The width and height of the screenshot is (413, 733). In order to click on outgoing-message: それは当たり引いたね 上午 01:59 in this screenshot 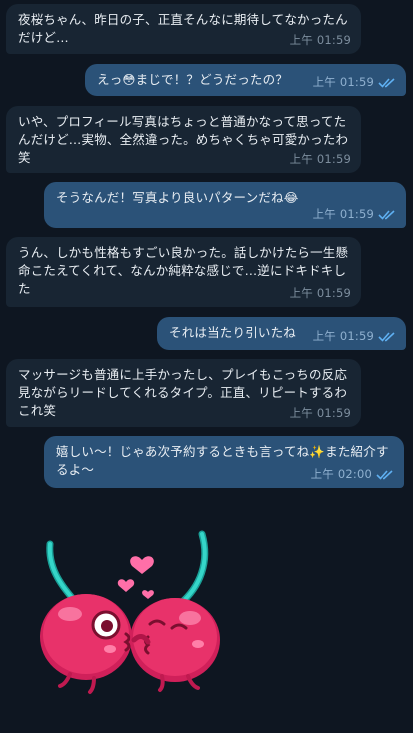, I will do `click(281, 333)`.